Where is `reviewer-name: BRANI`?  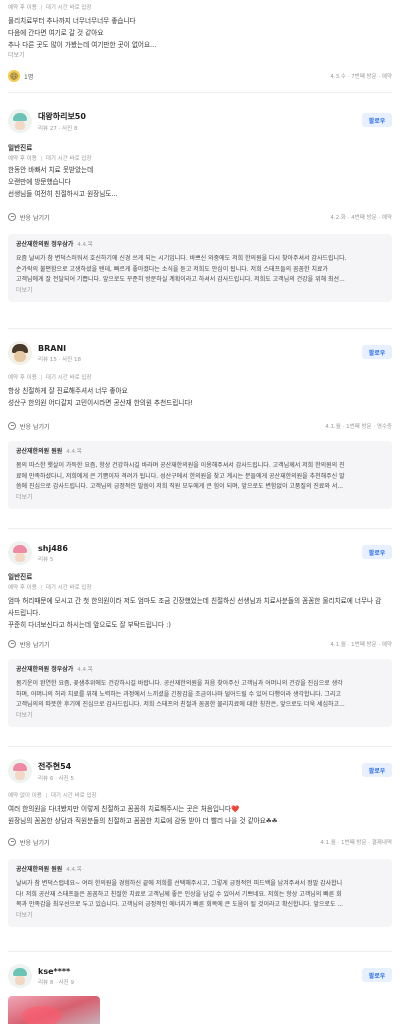
reviewer-name: BRANI is located at coordinates (59, 348).